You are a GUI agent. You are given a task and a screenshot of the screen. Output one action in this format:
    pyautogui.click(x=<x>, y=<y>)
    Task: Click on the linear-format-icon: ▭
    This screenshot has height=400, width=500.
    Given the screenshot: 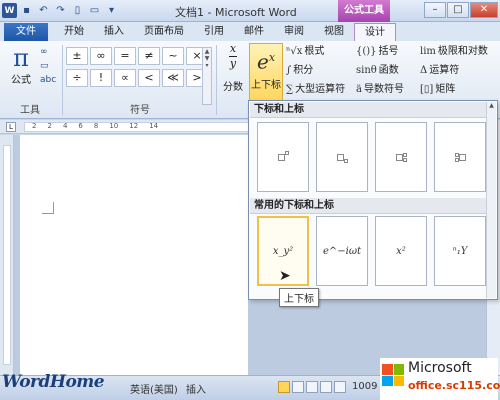 What is the action you would take?
    pyautogui.click(x=48, y=66)
    